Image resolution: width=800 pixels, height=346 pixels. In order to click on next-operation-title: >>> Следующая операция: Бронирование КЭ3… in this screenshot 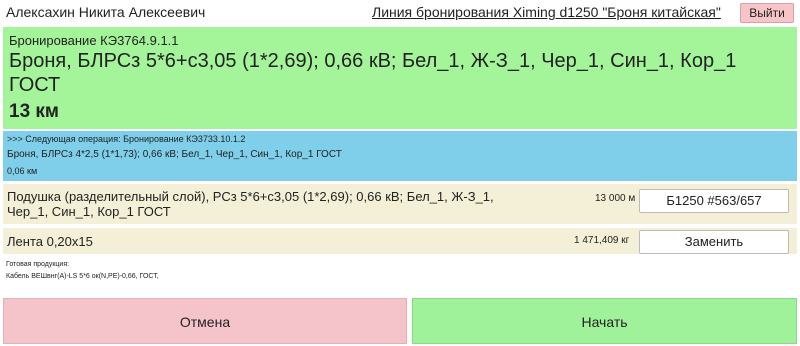, I will do `click(126, 139)`.